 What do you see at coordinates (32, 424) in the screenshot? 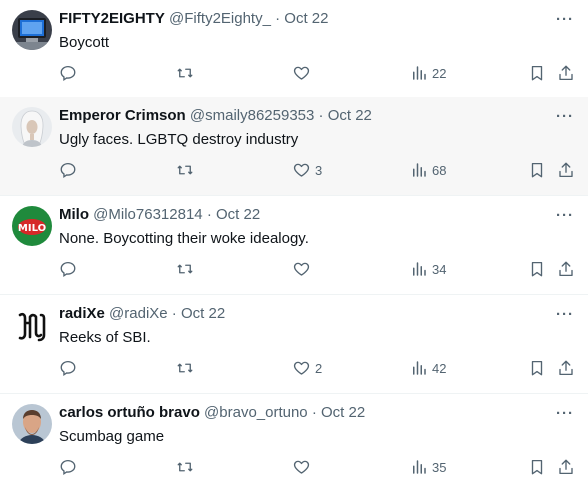
I see `man-photo-avatar` at bounding box center [32, 424].